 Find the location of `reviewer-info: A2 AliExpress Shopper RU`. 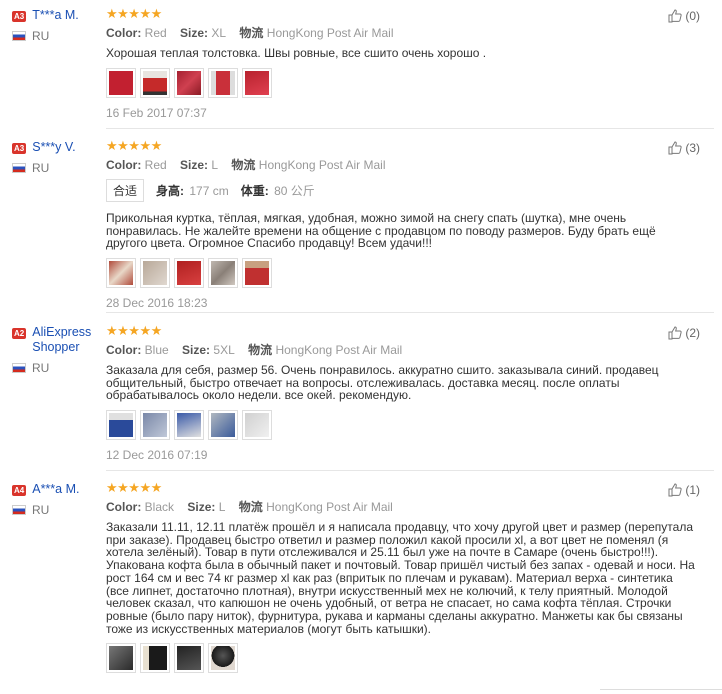

reviewer-info: A2 AliExpress Shopper RU is located at coordinates (58, 350).